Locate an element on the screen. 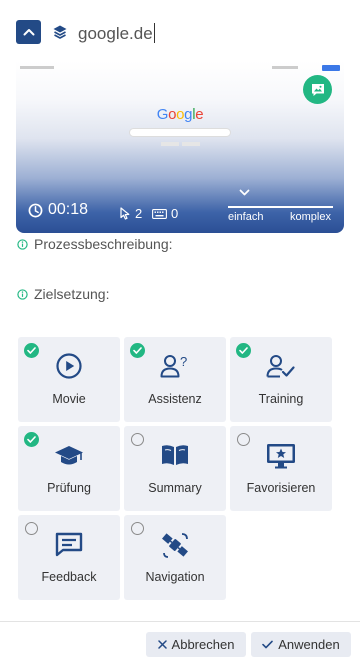 The image size is (360, 667). preview-lucky-button is located at coordinates (191, 144).